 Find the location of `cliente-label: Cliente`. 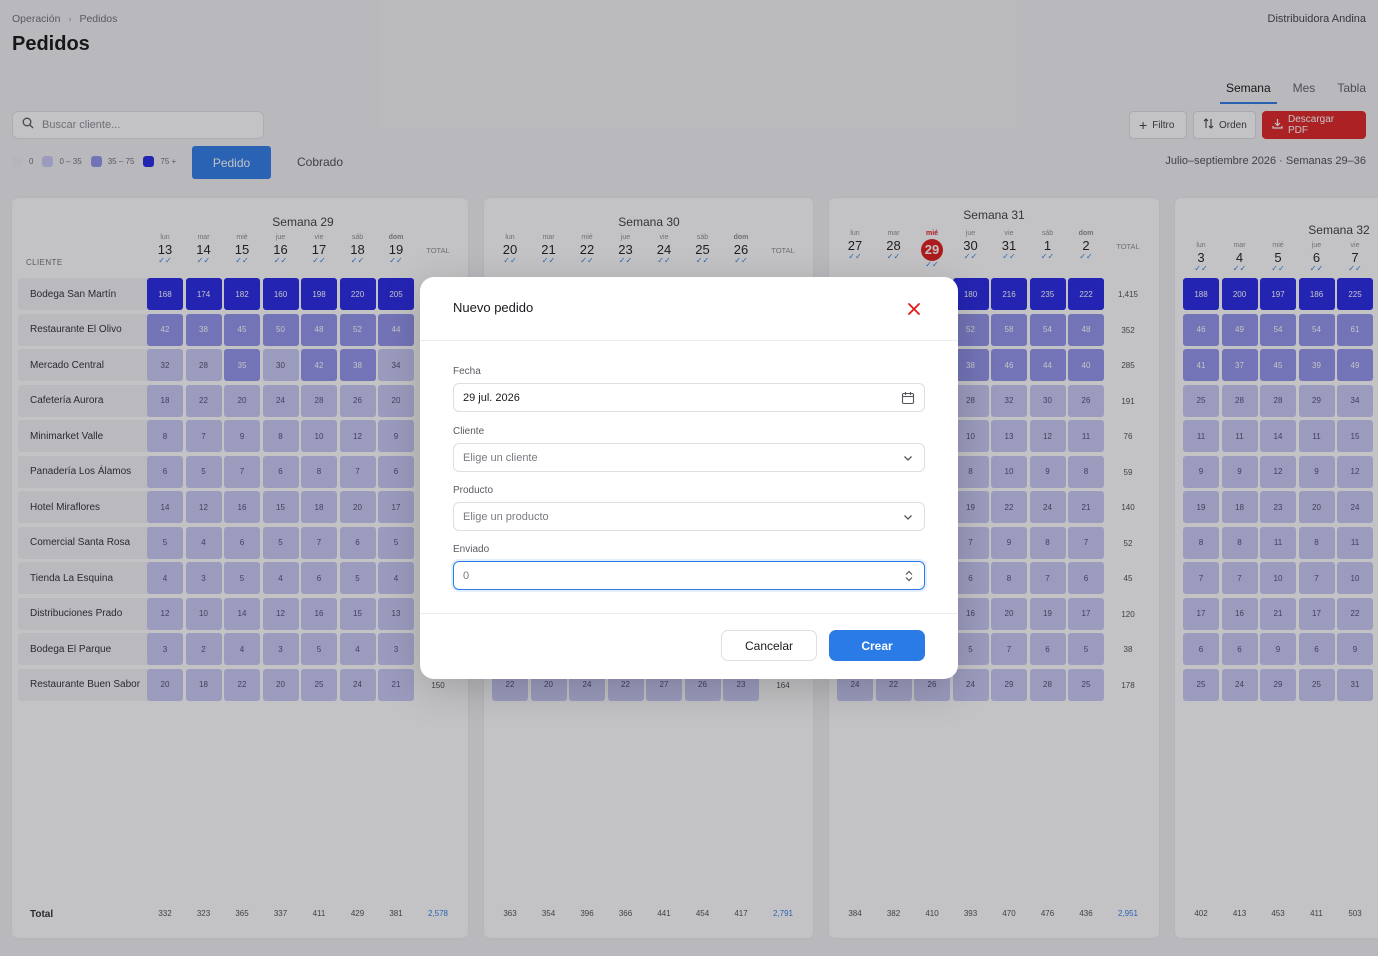

cliente-label: Cliente is located at coordinates (469, 431).